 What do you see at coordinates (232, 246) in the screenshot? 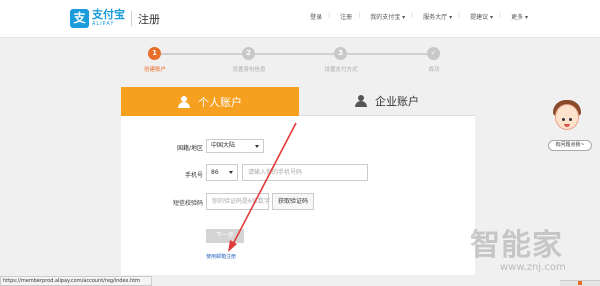
I see `arrow-head` at bounding box center [232, 246].